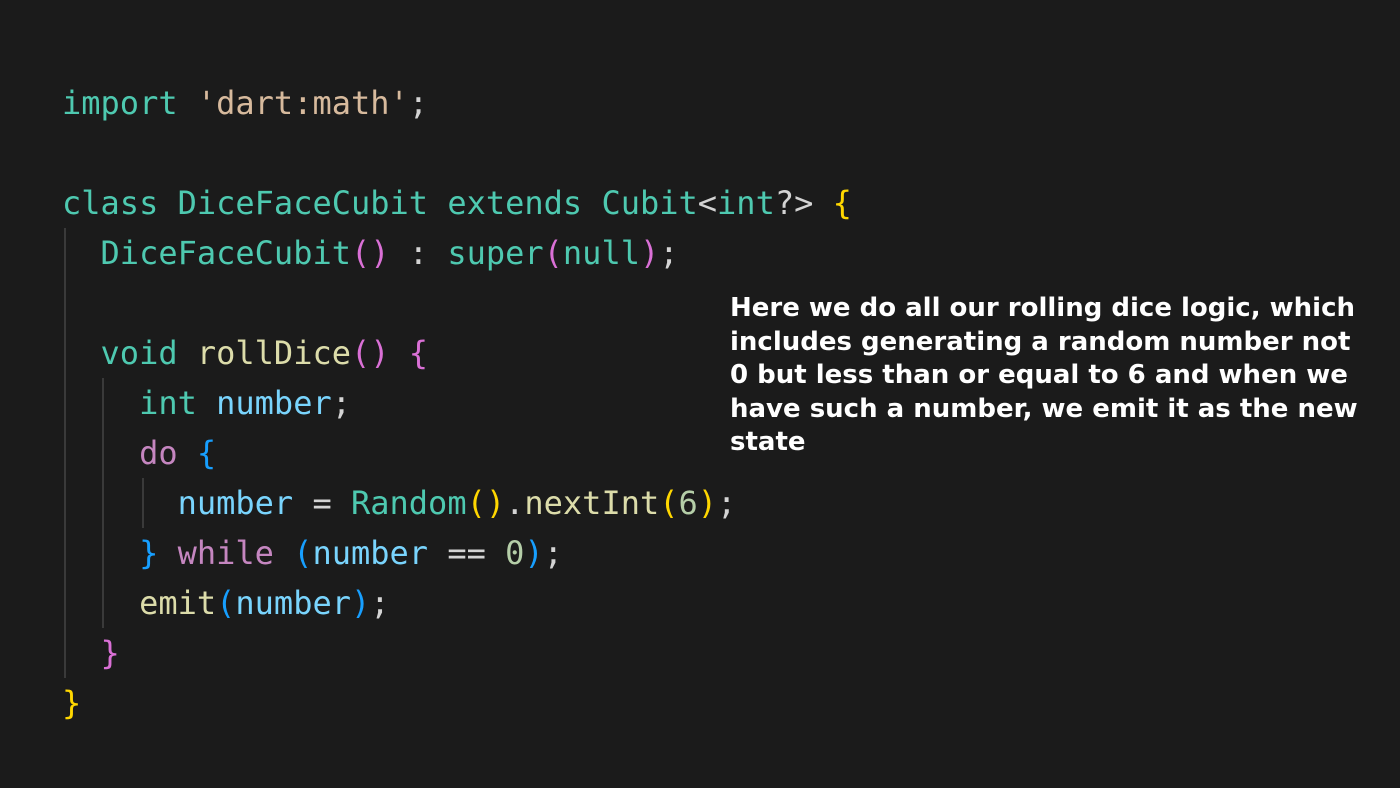 The height and width of the screenshot is (788, 1400). Describe the element at coordinates (302, 103) in the screenshot. I see `code-token: 'dart:math'` at that location.